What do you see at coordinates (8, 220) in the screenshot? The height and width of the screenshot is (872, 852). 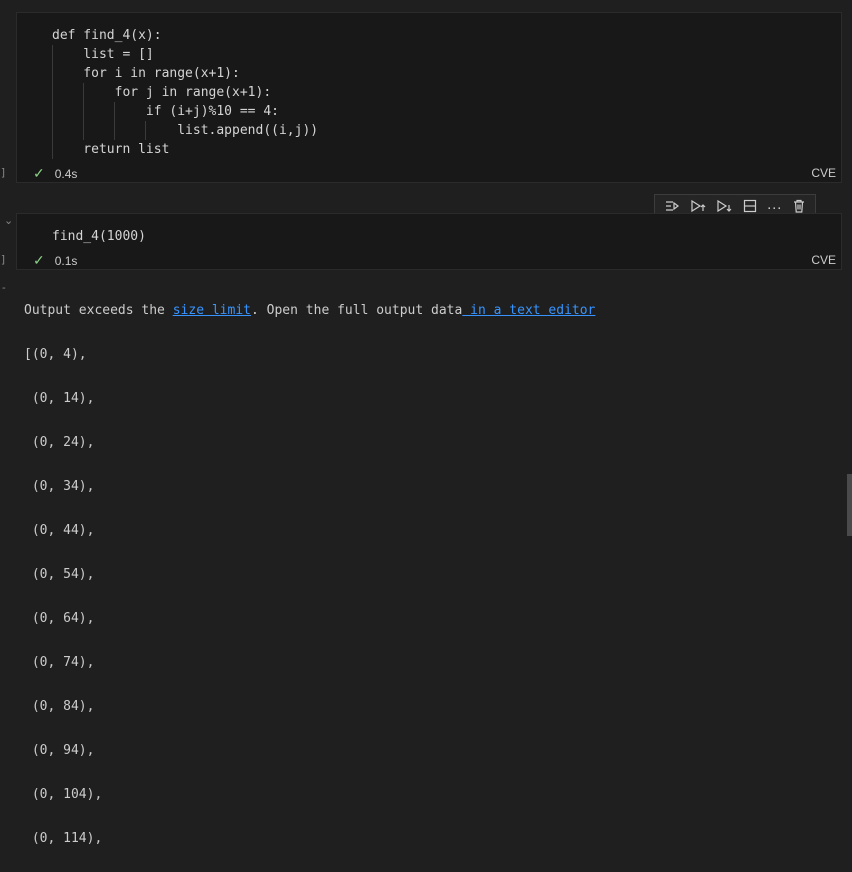 I see `chevron-down-icon: ⌄` at bounding box center [8, 220].